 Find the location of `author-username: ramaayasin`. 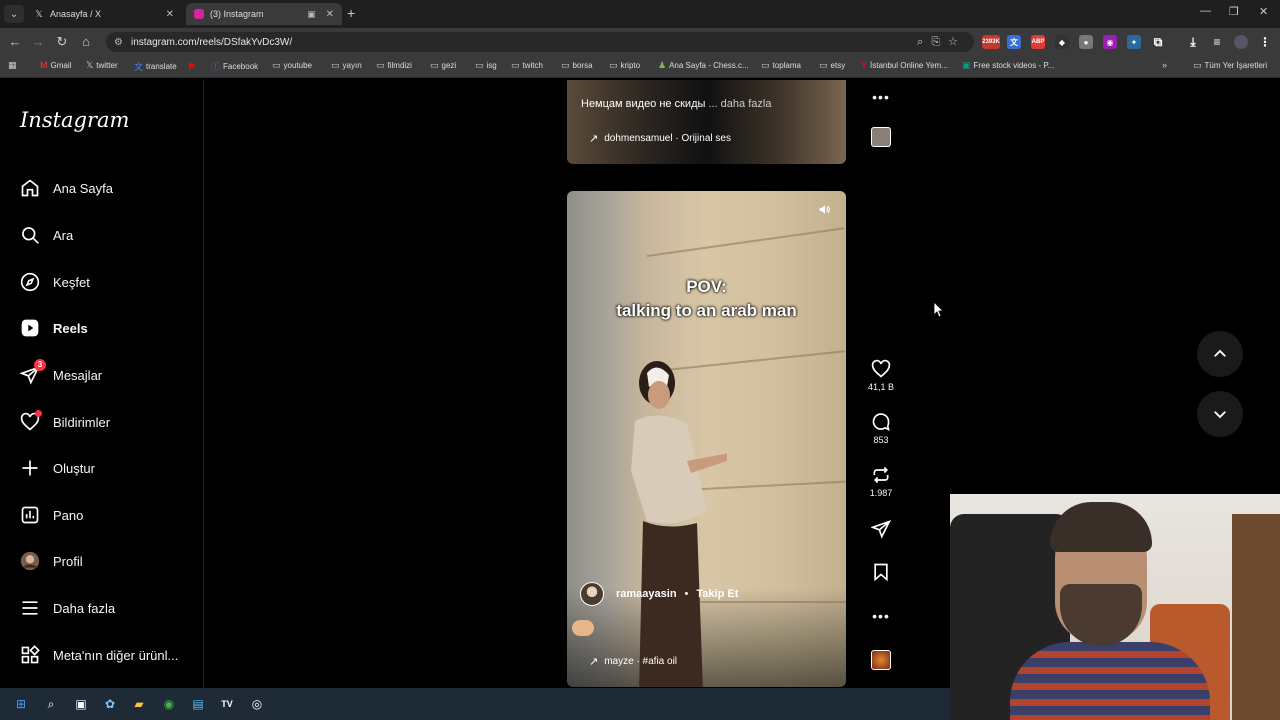

author-username: ramaayasin is located at coordinates (646, 594).